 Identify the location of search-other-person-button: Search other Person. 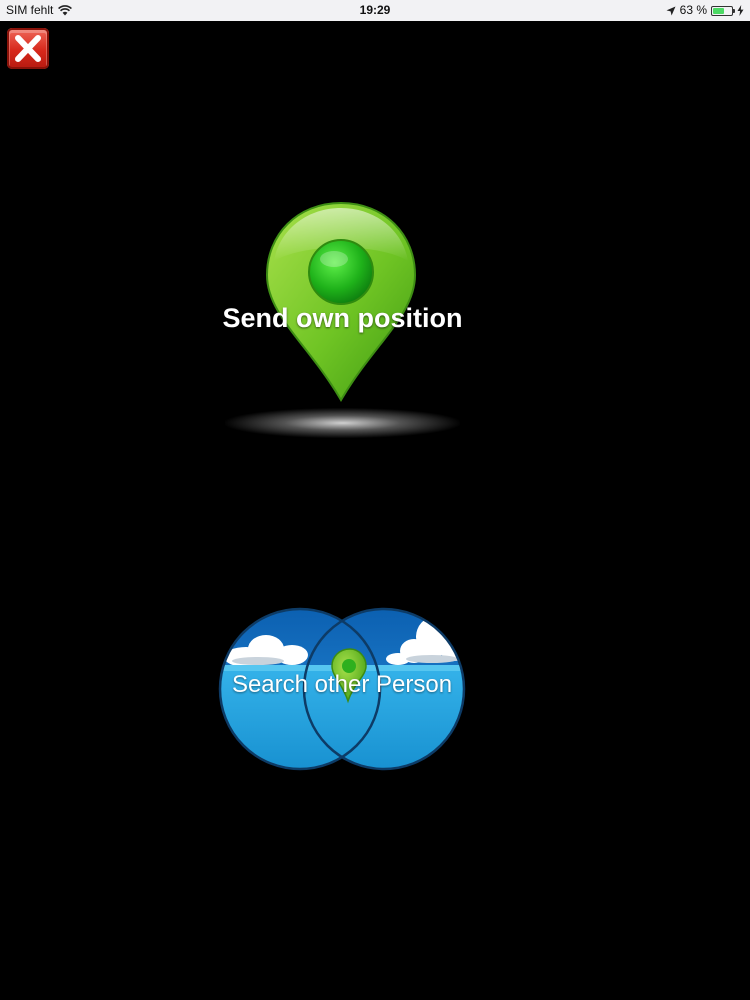
(342, 689).